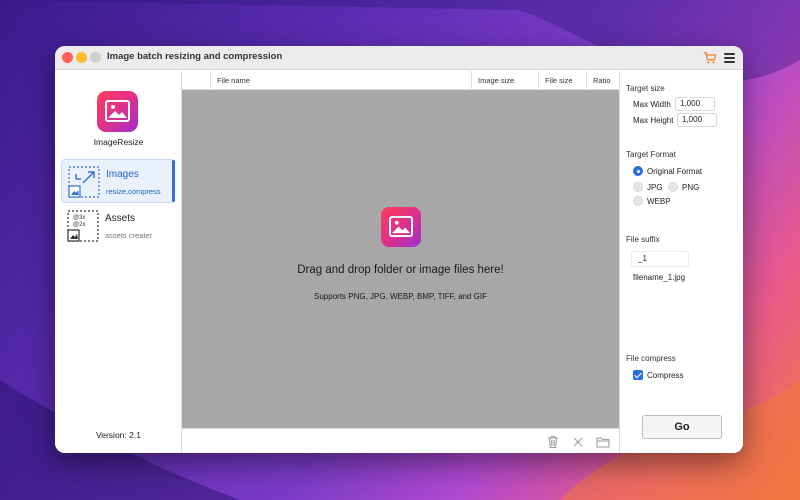 The width and height of the screenshot is (800, 500). What do you see at coordinates (602, 80) in the screenshot?
I see `column-header-ratio: Ratio` at bounding box center [602, 80].